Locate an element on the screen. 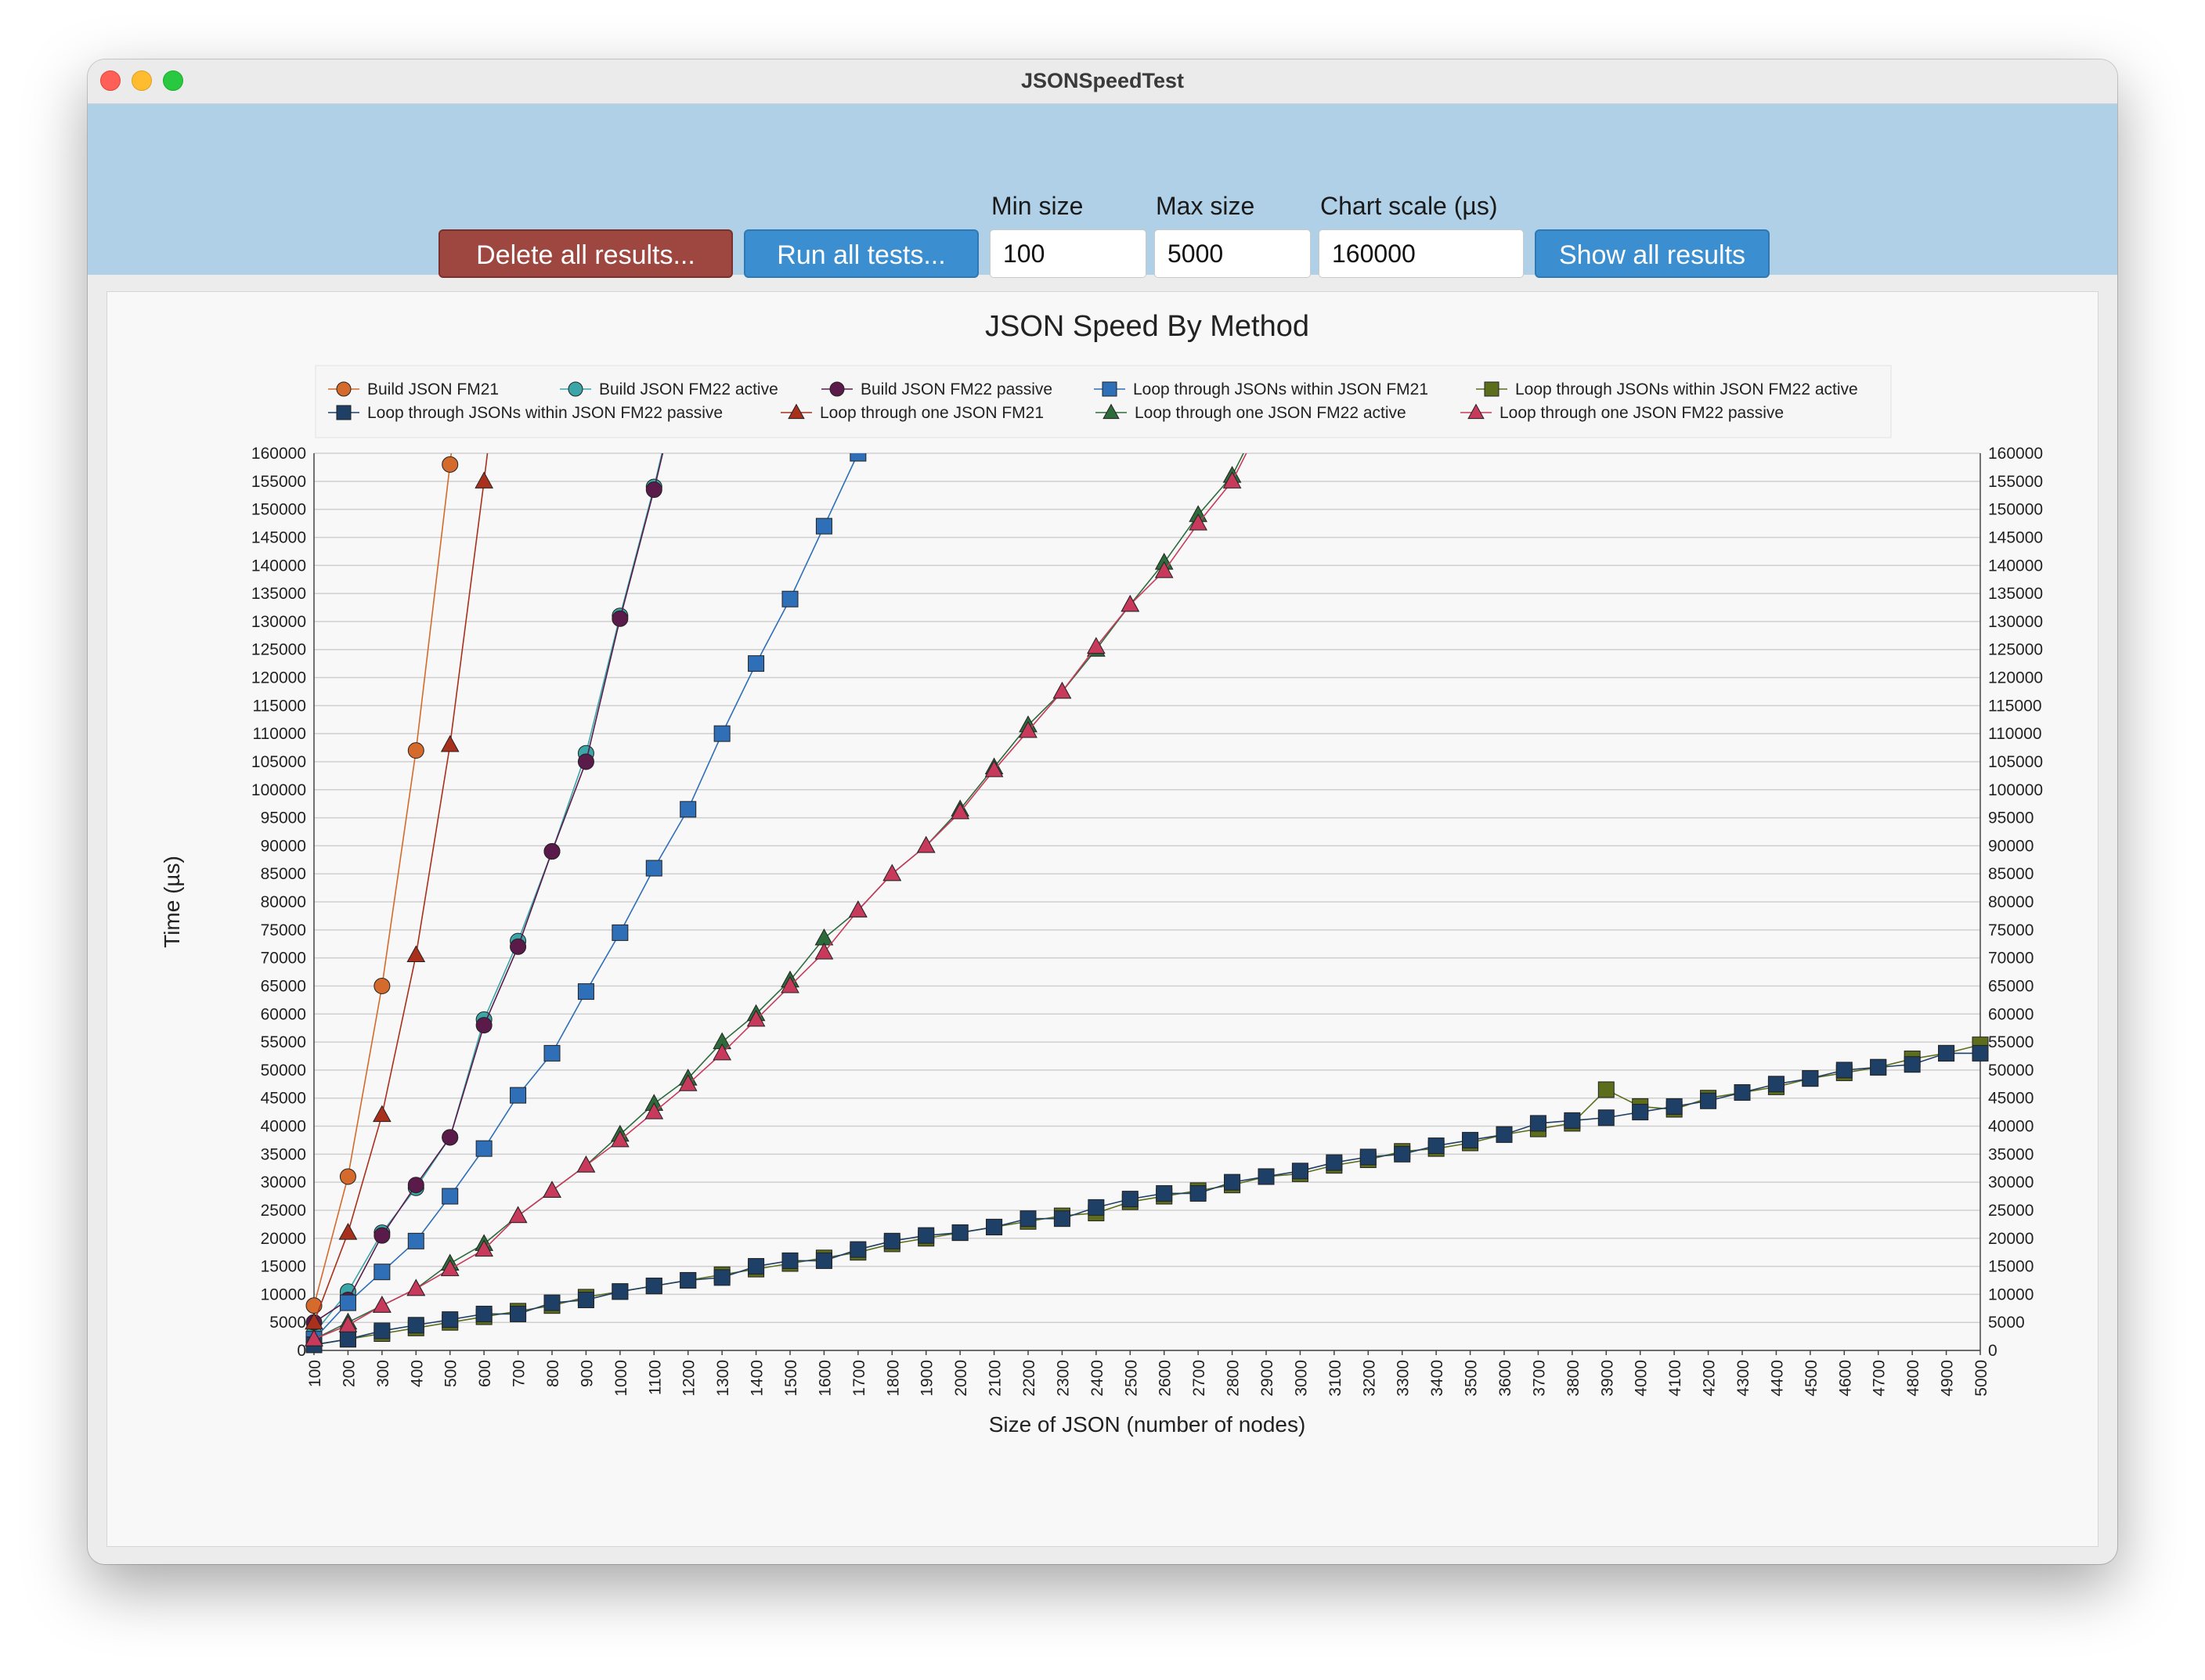 The height and width of the screenshot is (1680, 2205). y-tick-label-right: 125000 is located at coordinates (2015, 650).